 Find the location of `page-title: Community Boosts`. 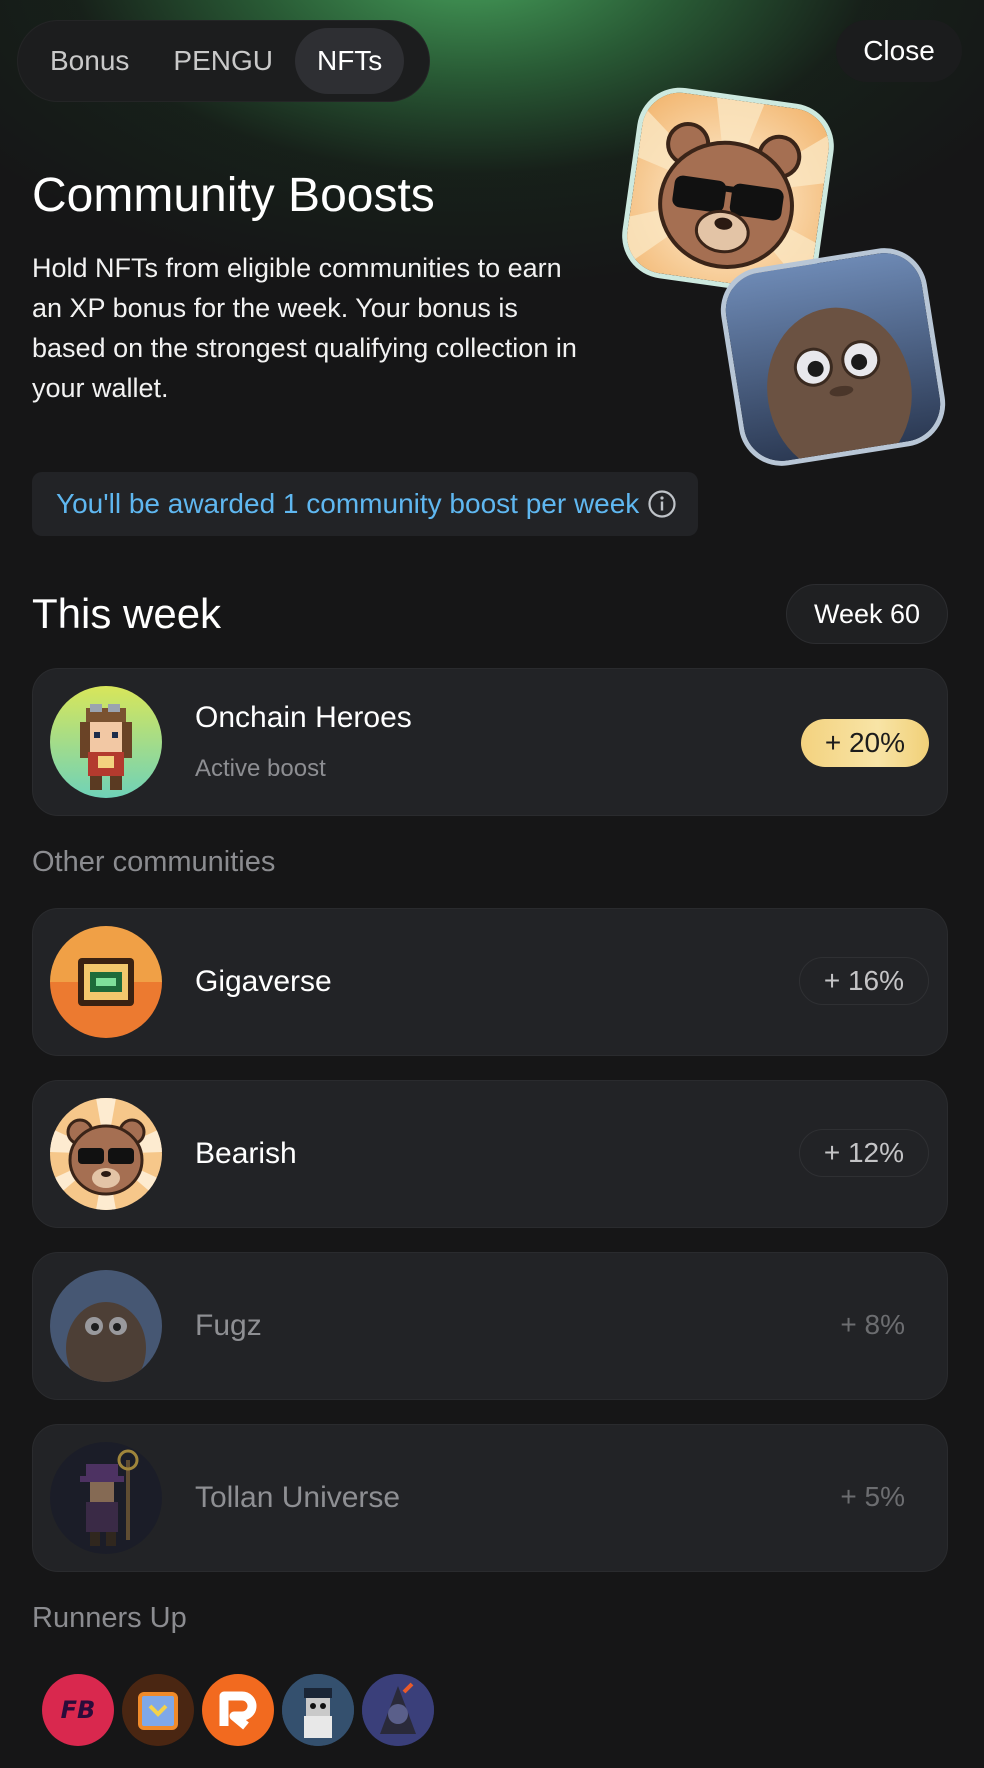

page-title: Community Boosts is located at coordinates (233, 195).